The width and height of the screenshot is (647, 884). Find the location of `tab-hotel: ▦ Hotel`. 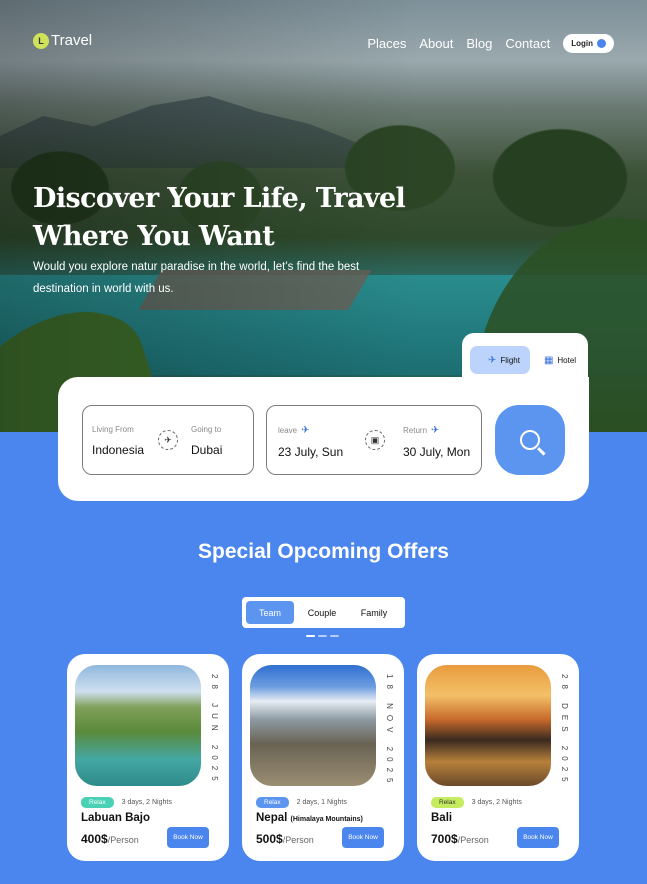

tab-hotel: ▦ Hotel is located at coordinates (560, 360).